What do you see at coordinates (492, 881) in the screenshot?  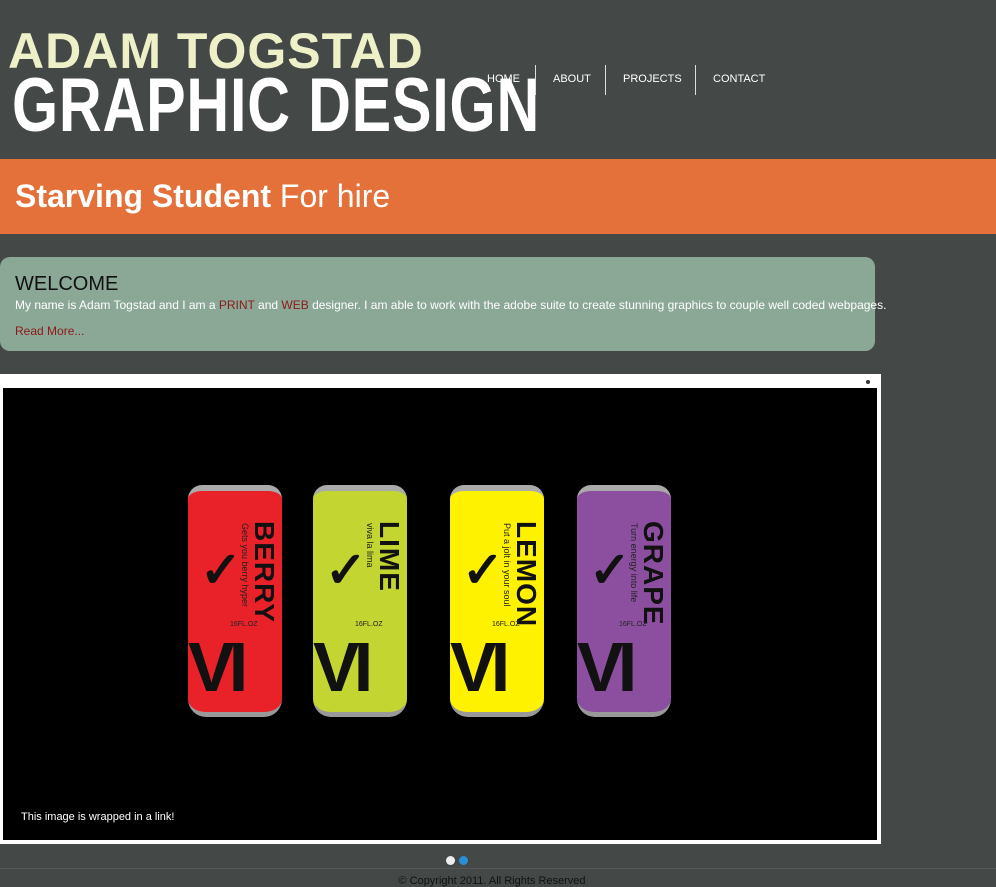 I see `copyright: © Copyright 2011. All Rights Reserved` at bounding box center [492, 881].